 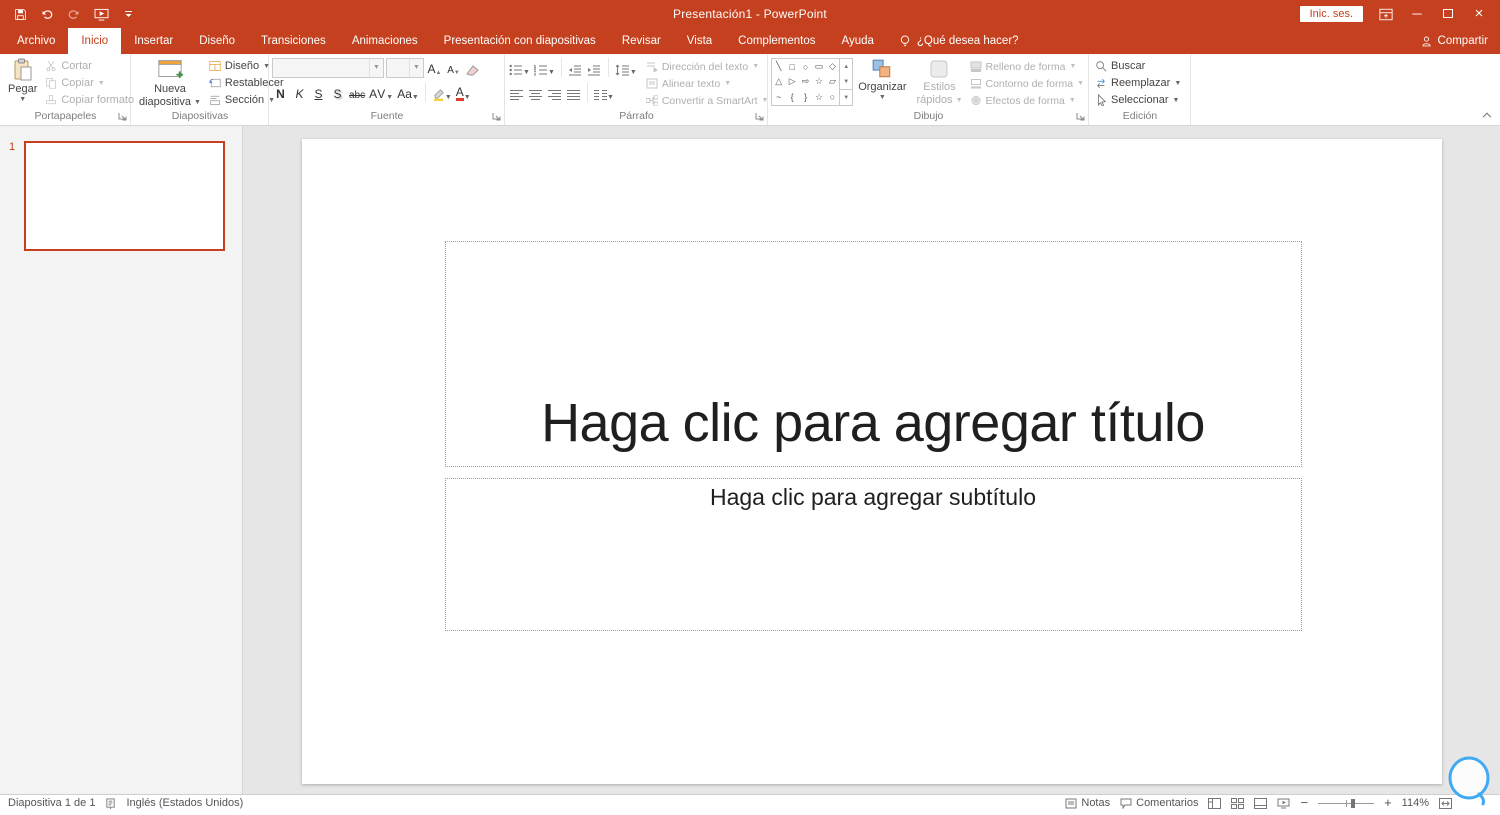 I want to click on tab-animaciones: Animaciones, so click(x=385, y=41).